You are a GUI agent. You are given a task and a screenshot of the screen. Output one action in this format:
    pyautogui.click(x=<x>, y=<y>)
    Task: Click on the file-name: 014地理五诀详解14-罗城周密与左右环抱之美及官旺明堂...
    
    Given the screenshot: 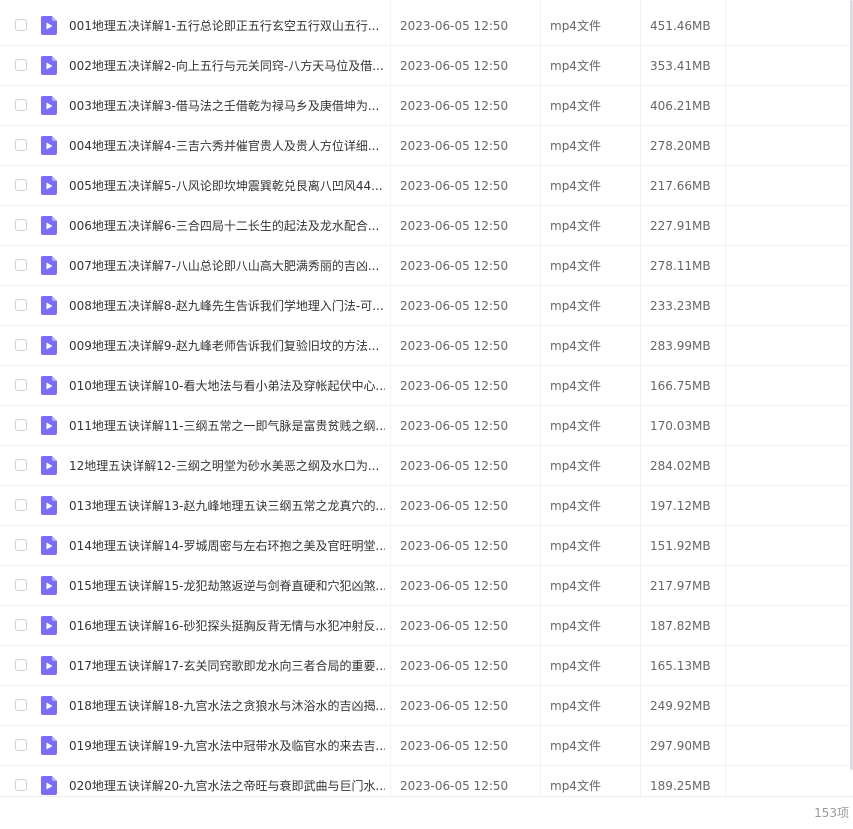 What is the action you would take?
    pyautogui.click(x=227, y=546)
    